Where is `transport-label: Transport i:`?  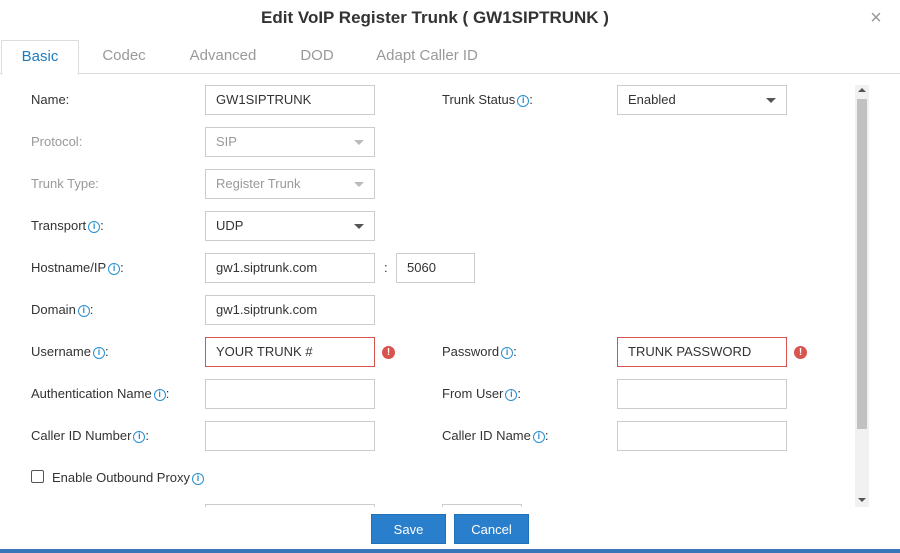 transport-label: Transport i: is located at coordinates (67, 226).